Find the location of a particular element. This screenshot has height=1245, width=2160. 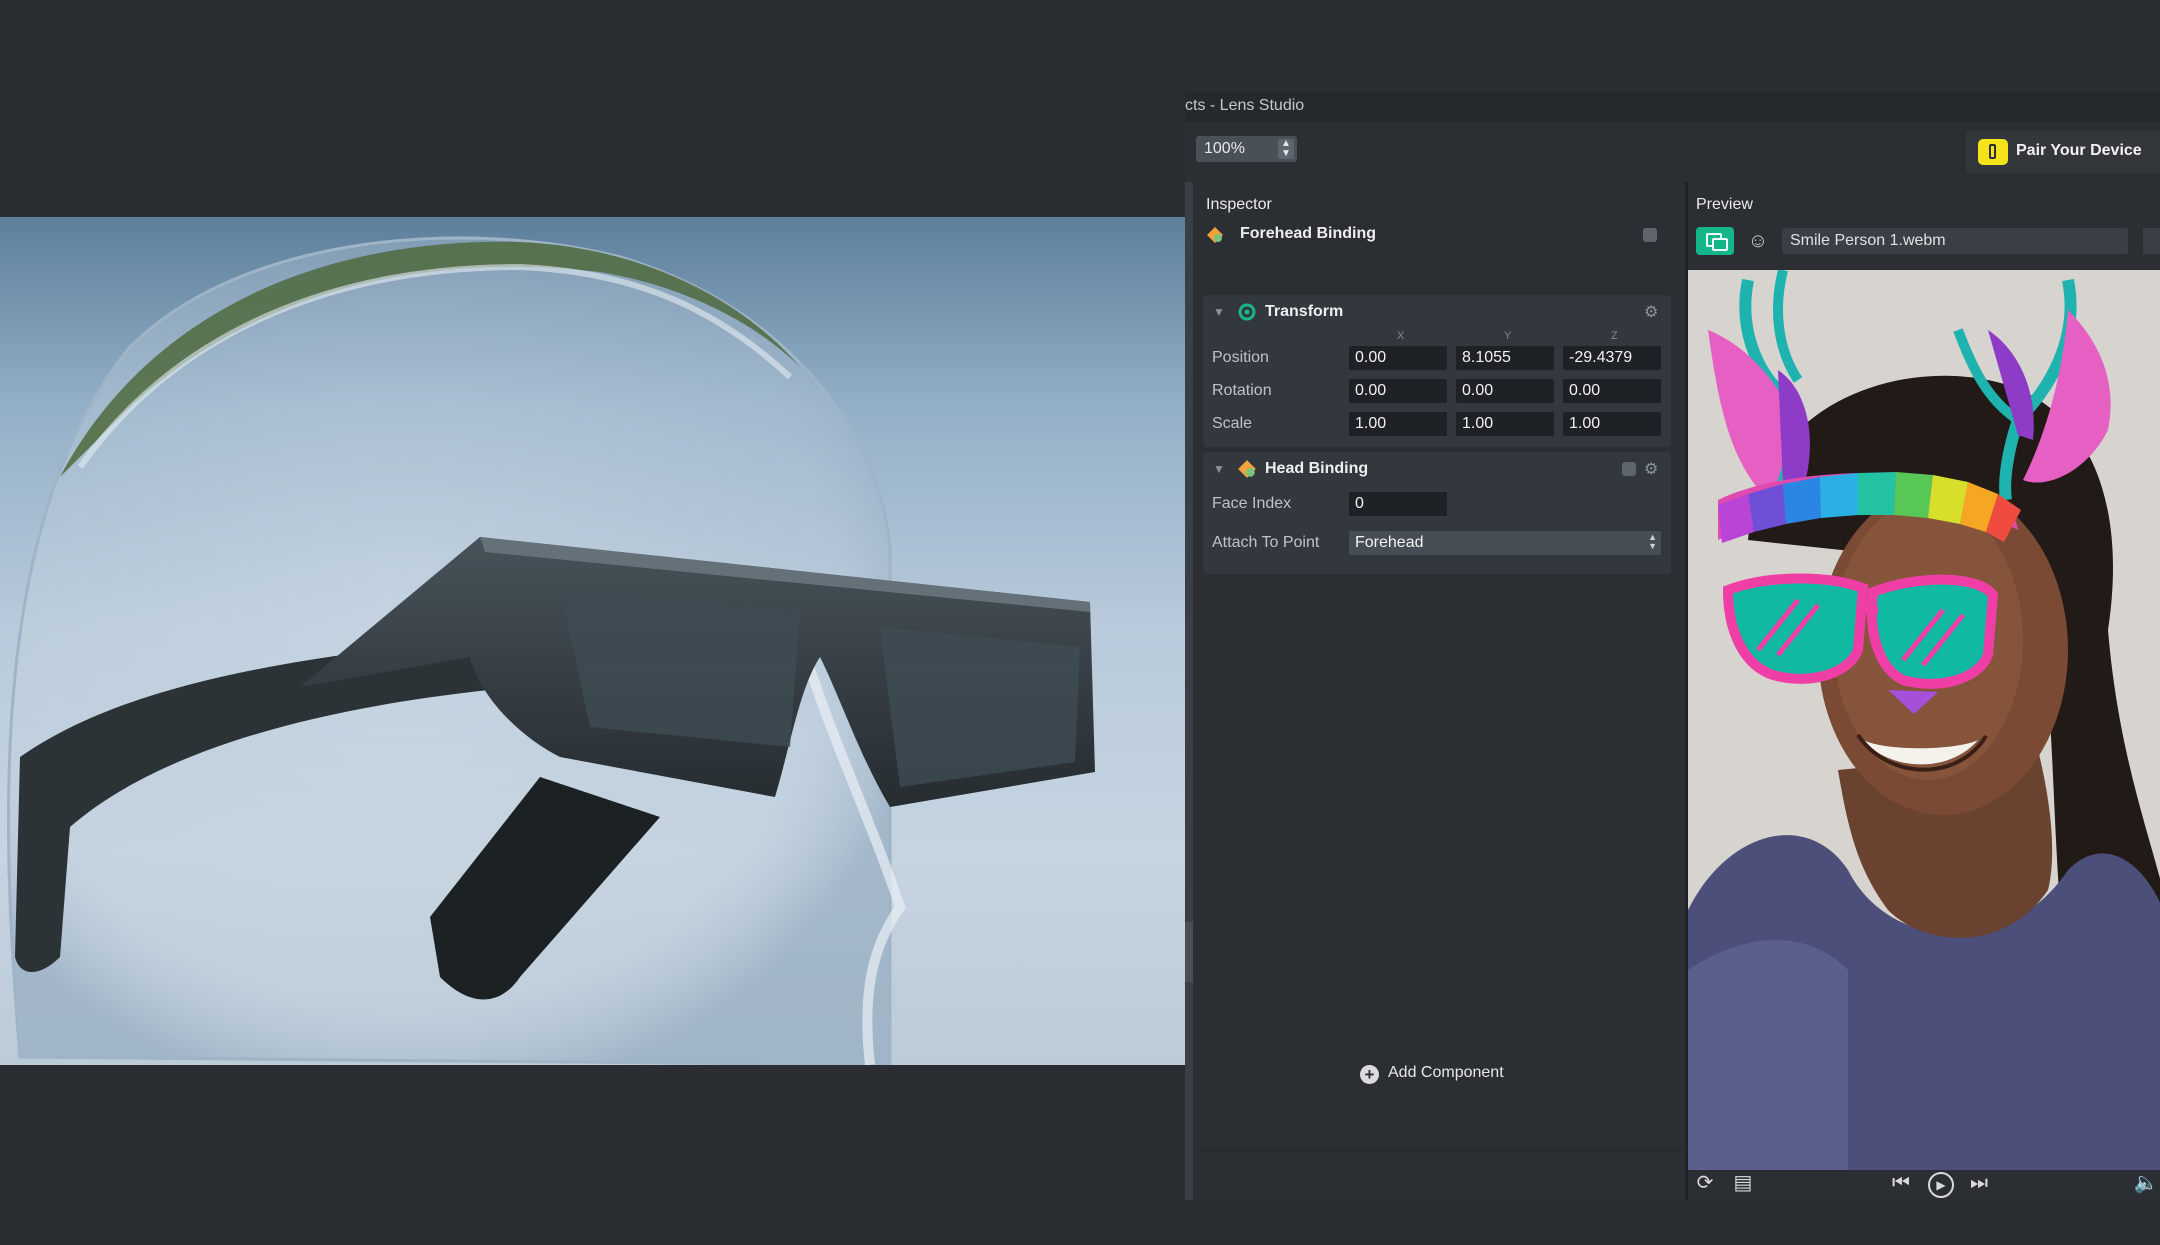

skip-back-icon: ⏮ is located at coordinates (1901, 1185).